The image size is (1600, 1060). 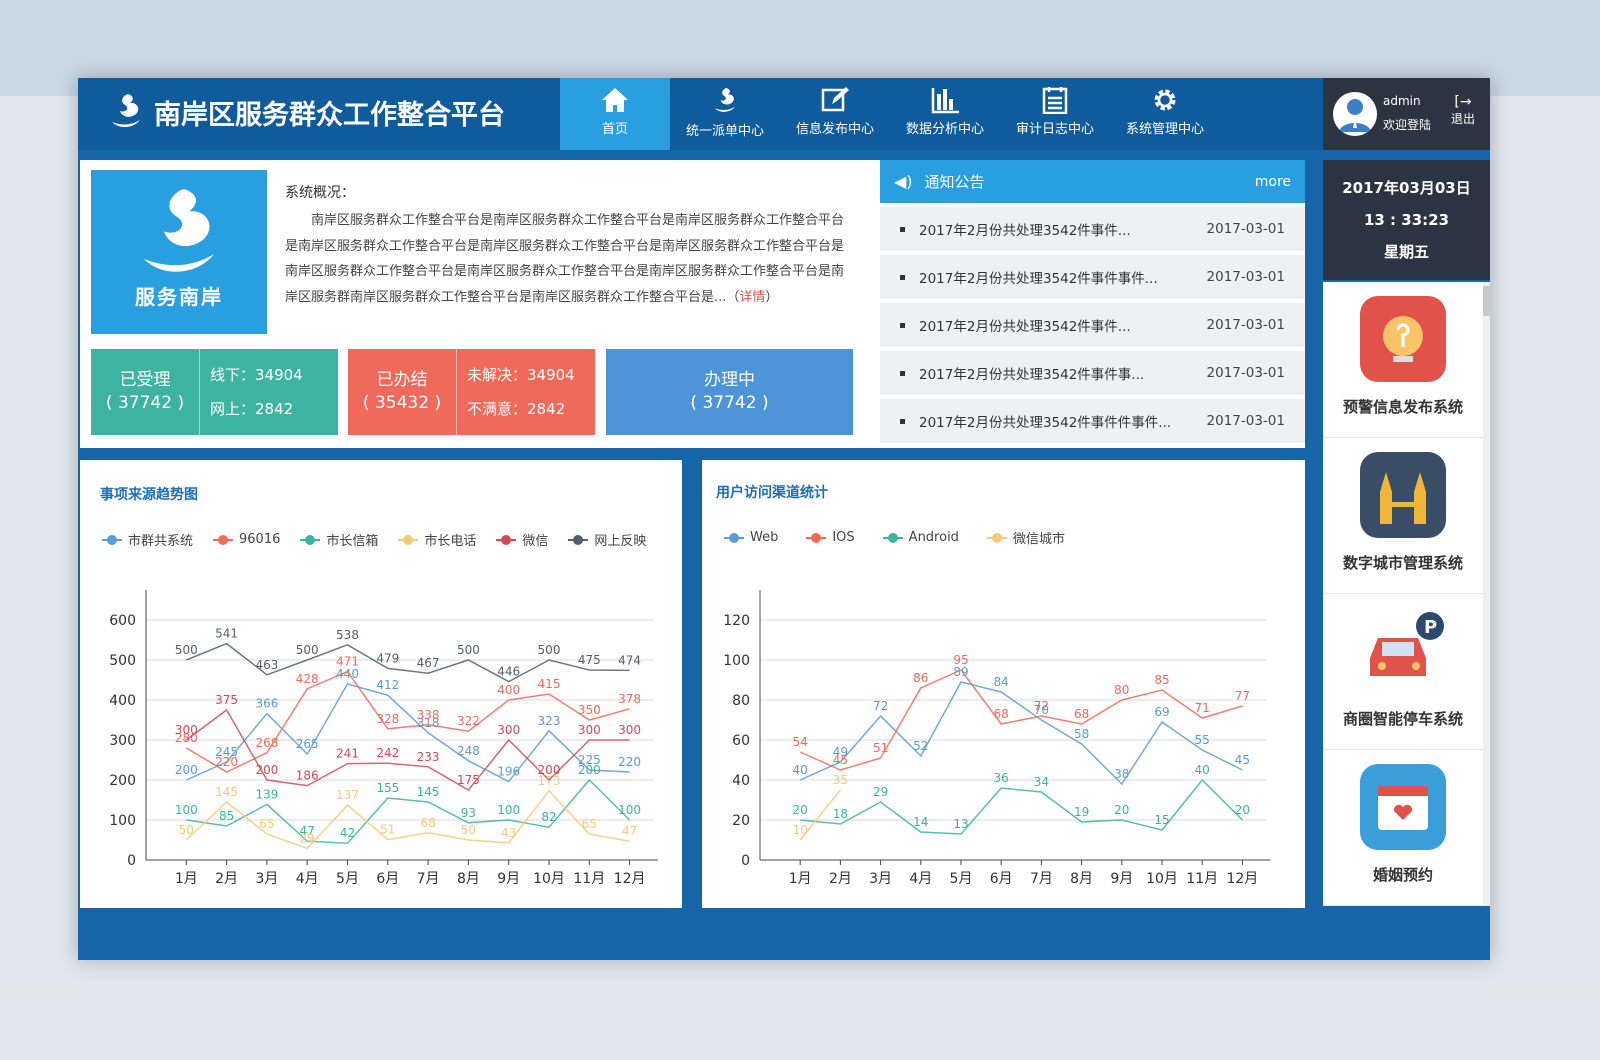 I want to click on data-label: 50, so click(x=468, y=830).